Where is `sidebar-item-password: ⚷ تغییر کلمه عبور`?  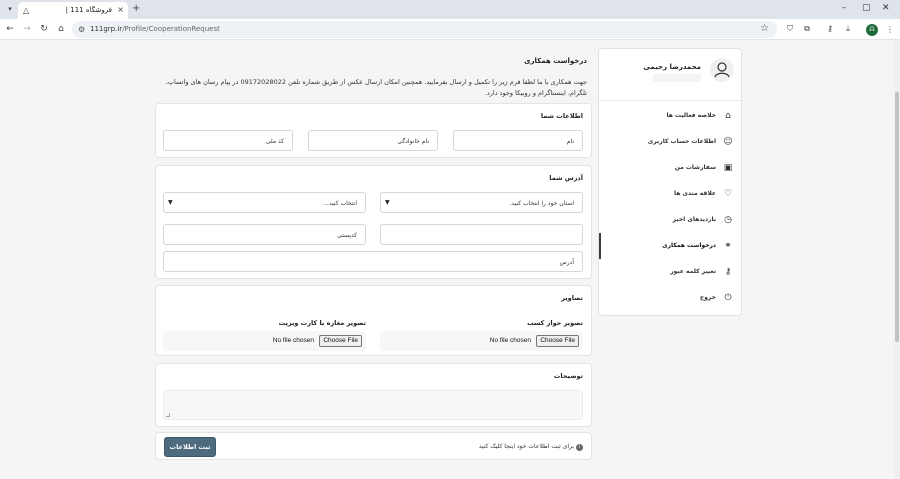 sidebar-item-password: ⚷ تغییر کلمه عبور is located at coordinates (671, 272).